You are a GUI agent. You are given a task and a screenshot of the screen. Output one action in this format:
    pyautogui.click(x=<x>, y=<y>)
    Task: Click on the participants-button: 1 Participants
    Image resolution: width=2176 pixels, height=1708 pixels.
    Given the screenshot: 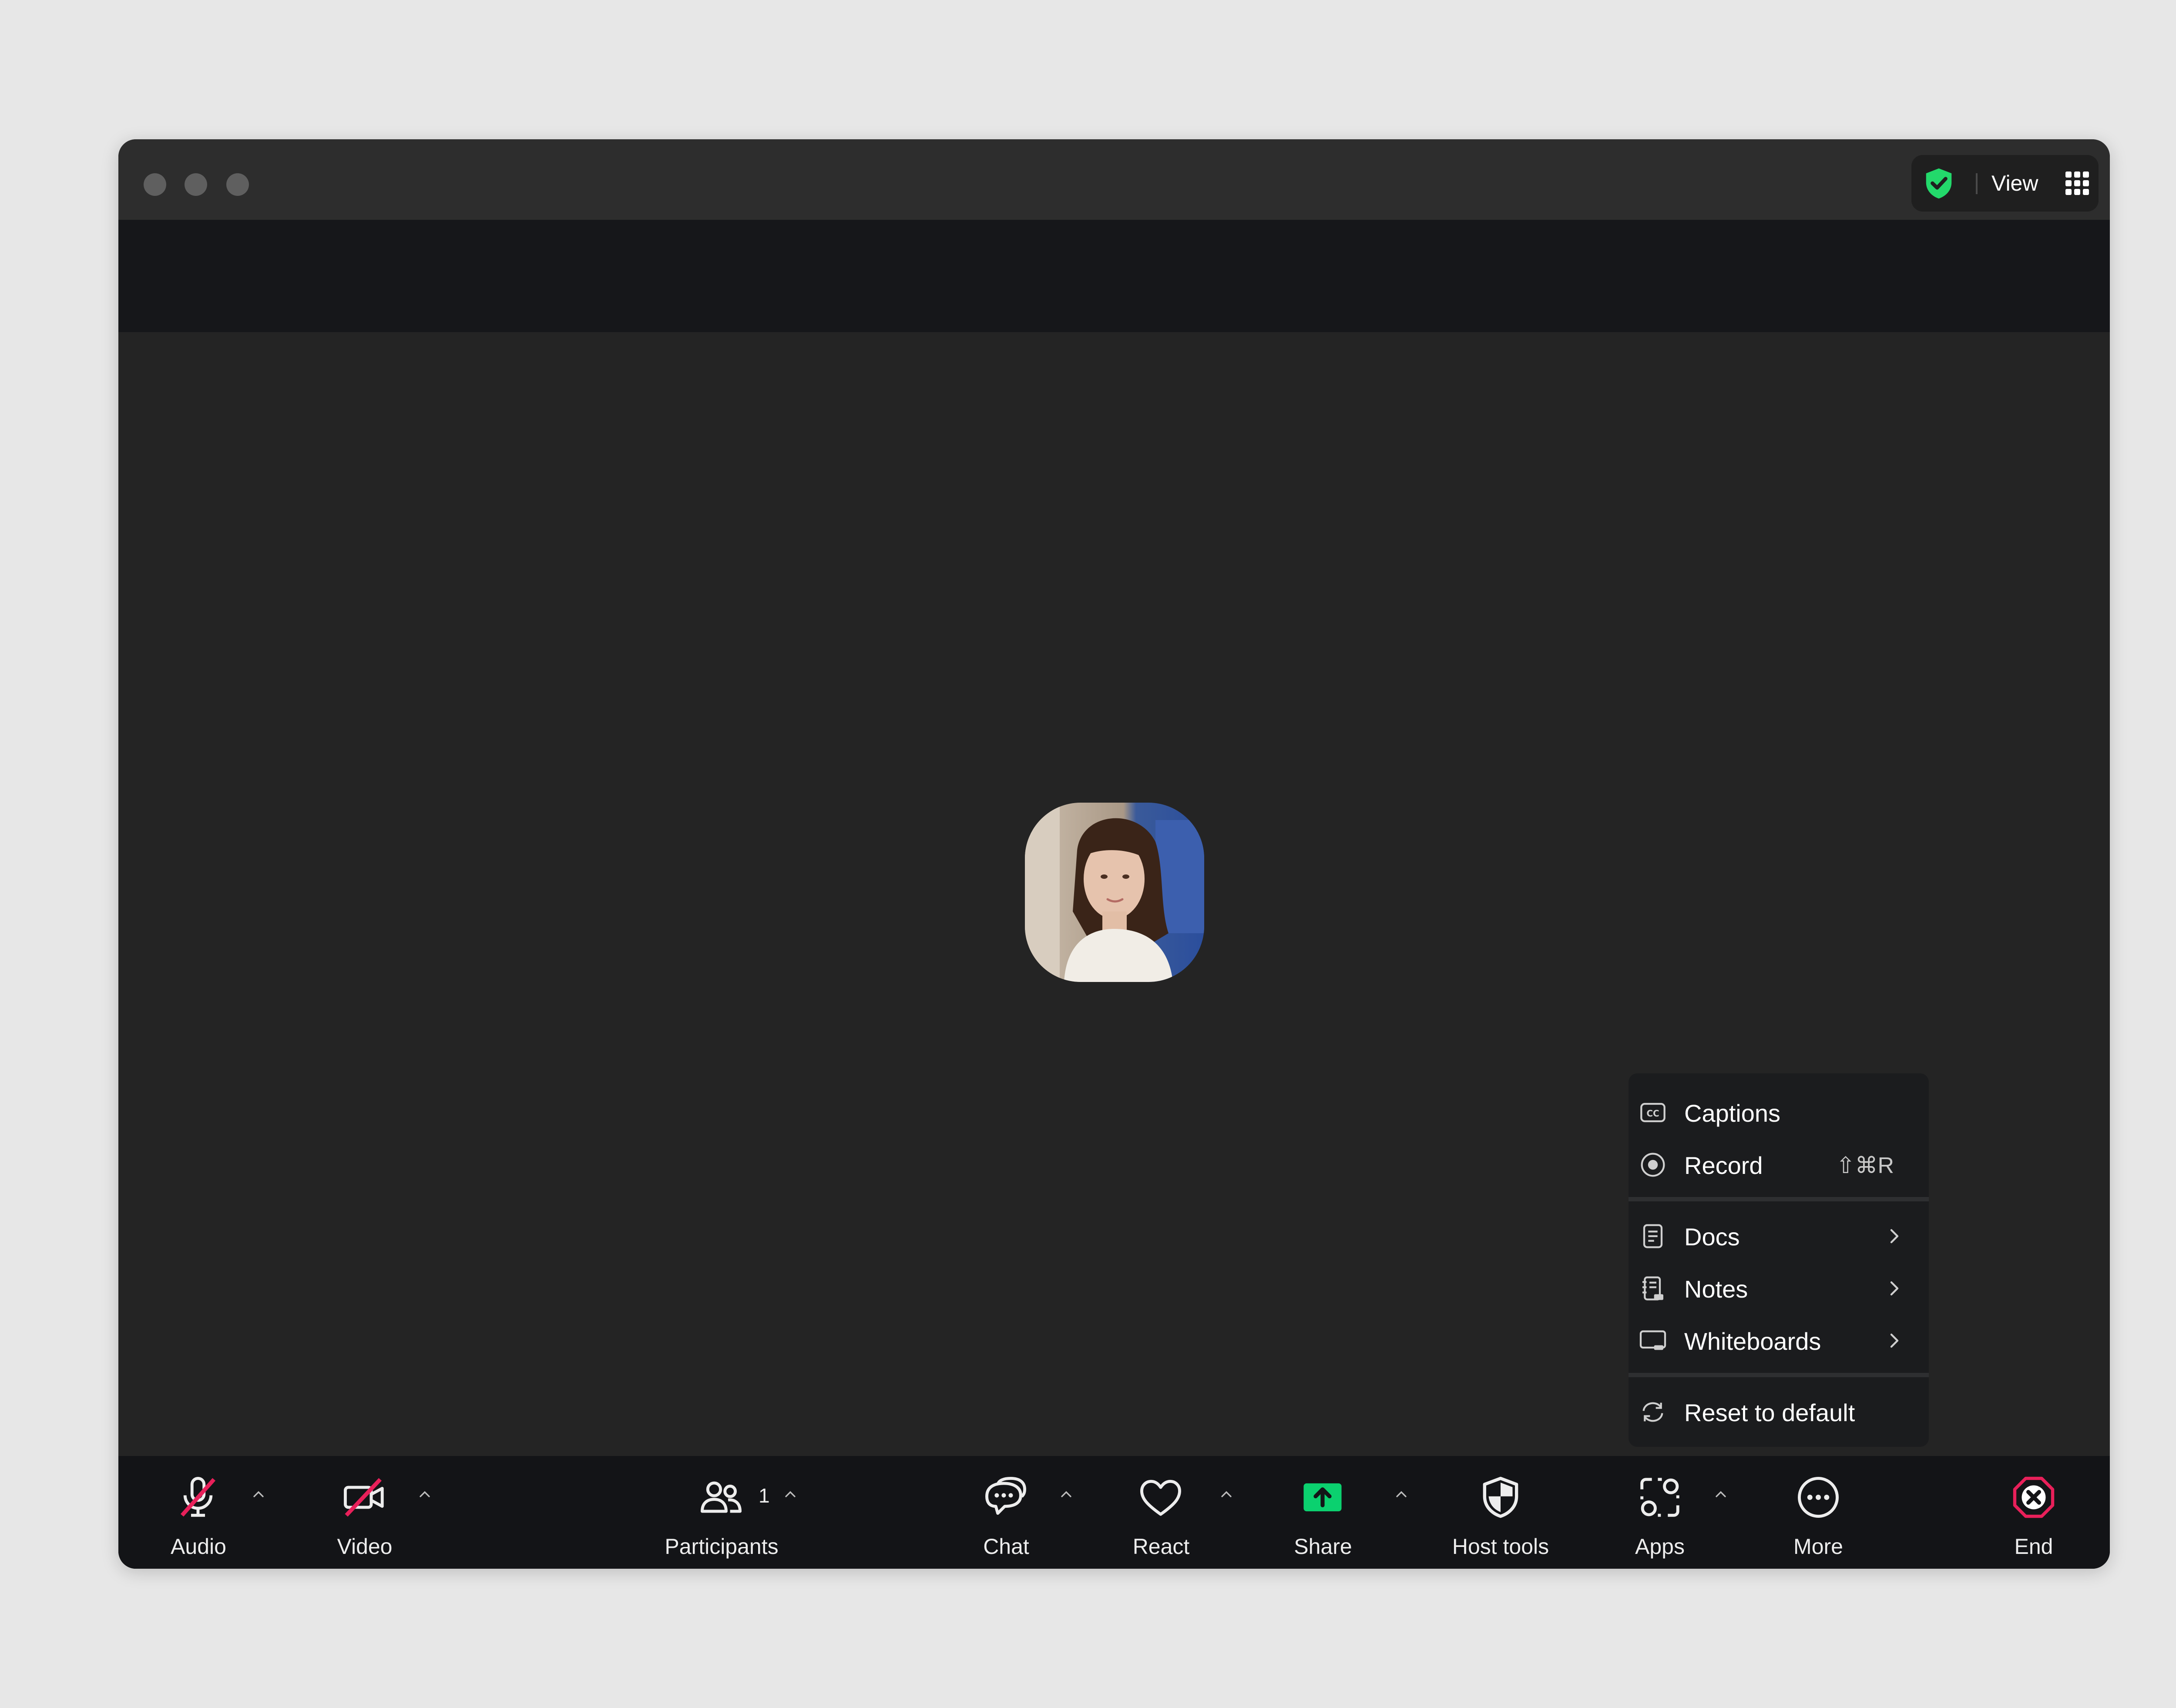 What is the action you would take?
    pyautogui.click(x=745, y=1512)
    